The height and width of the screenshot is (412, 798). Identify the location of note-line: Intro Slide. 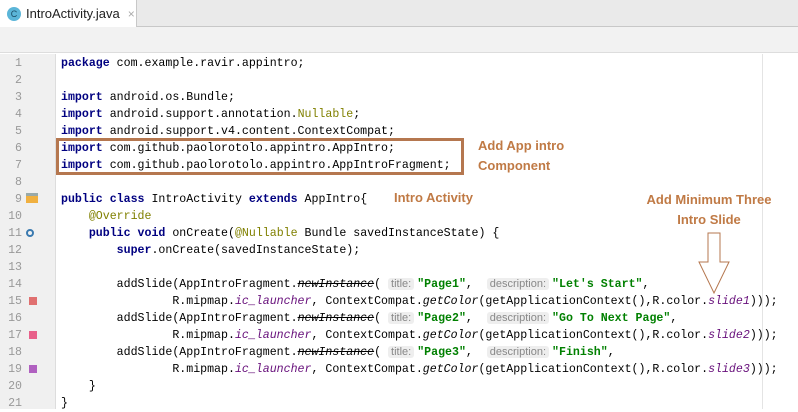
(709, 219).